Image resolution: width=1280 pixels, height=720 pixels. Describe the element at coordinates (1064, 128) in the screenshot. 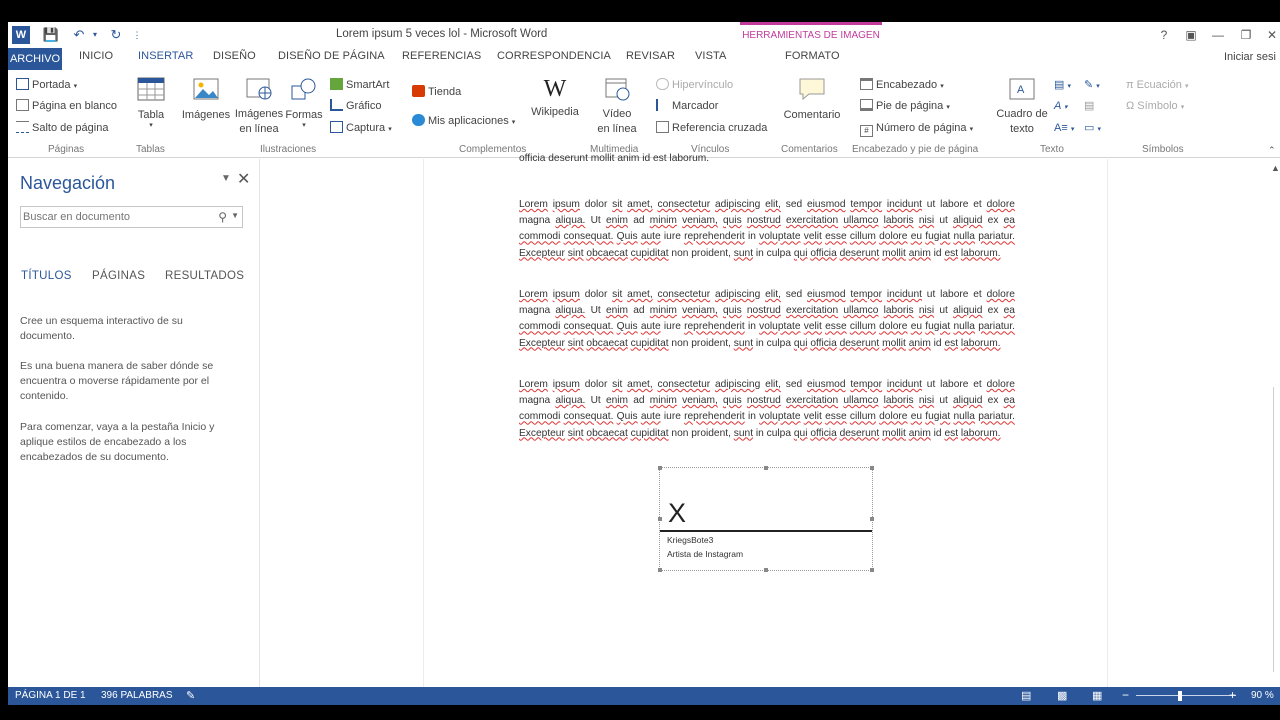

I see `drop-cap-icon: A≡ ▾` at that location.